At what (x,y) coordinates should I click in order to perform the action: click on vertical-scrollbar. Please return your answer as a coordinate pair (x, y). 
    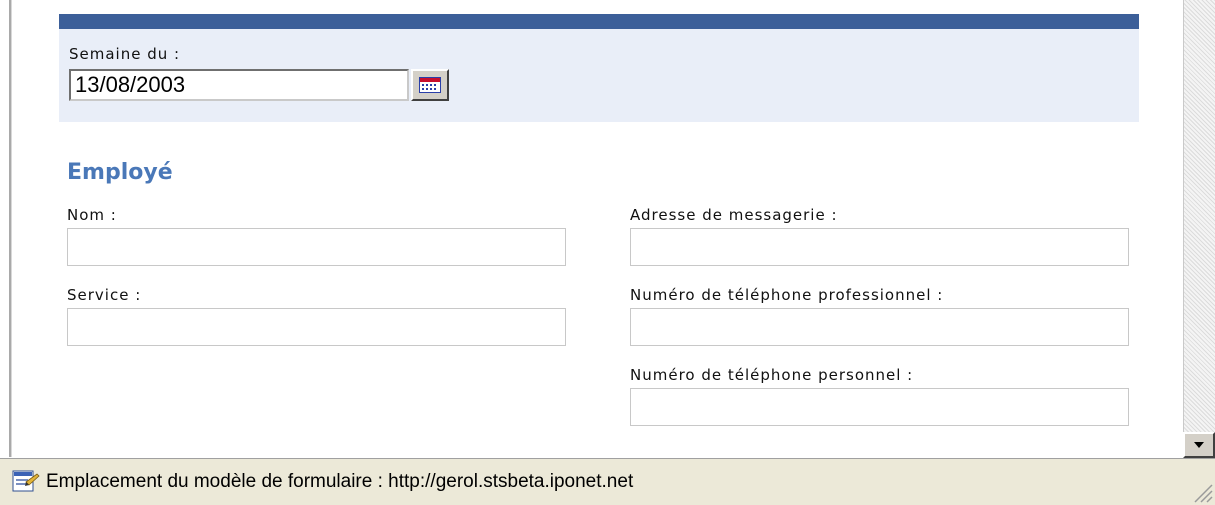
    Looking at the image, I should click on (1199, 229).